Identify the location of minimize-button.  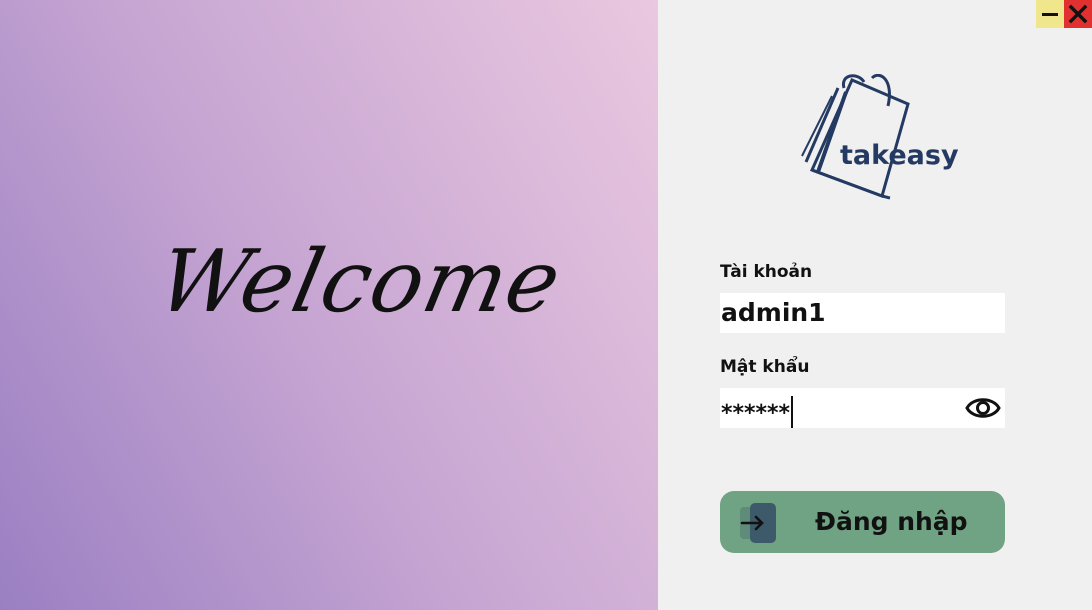
(1050, 14).